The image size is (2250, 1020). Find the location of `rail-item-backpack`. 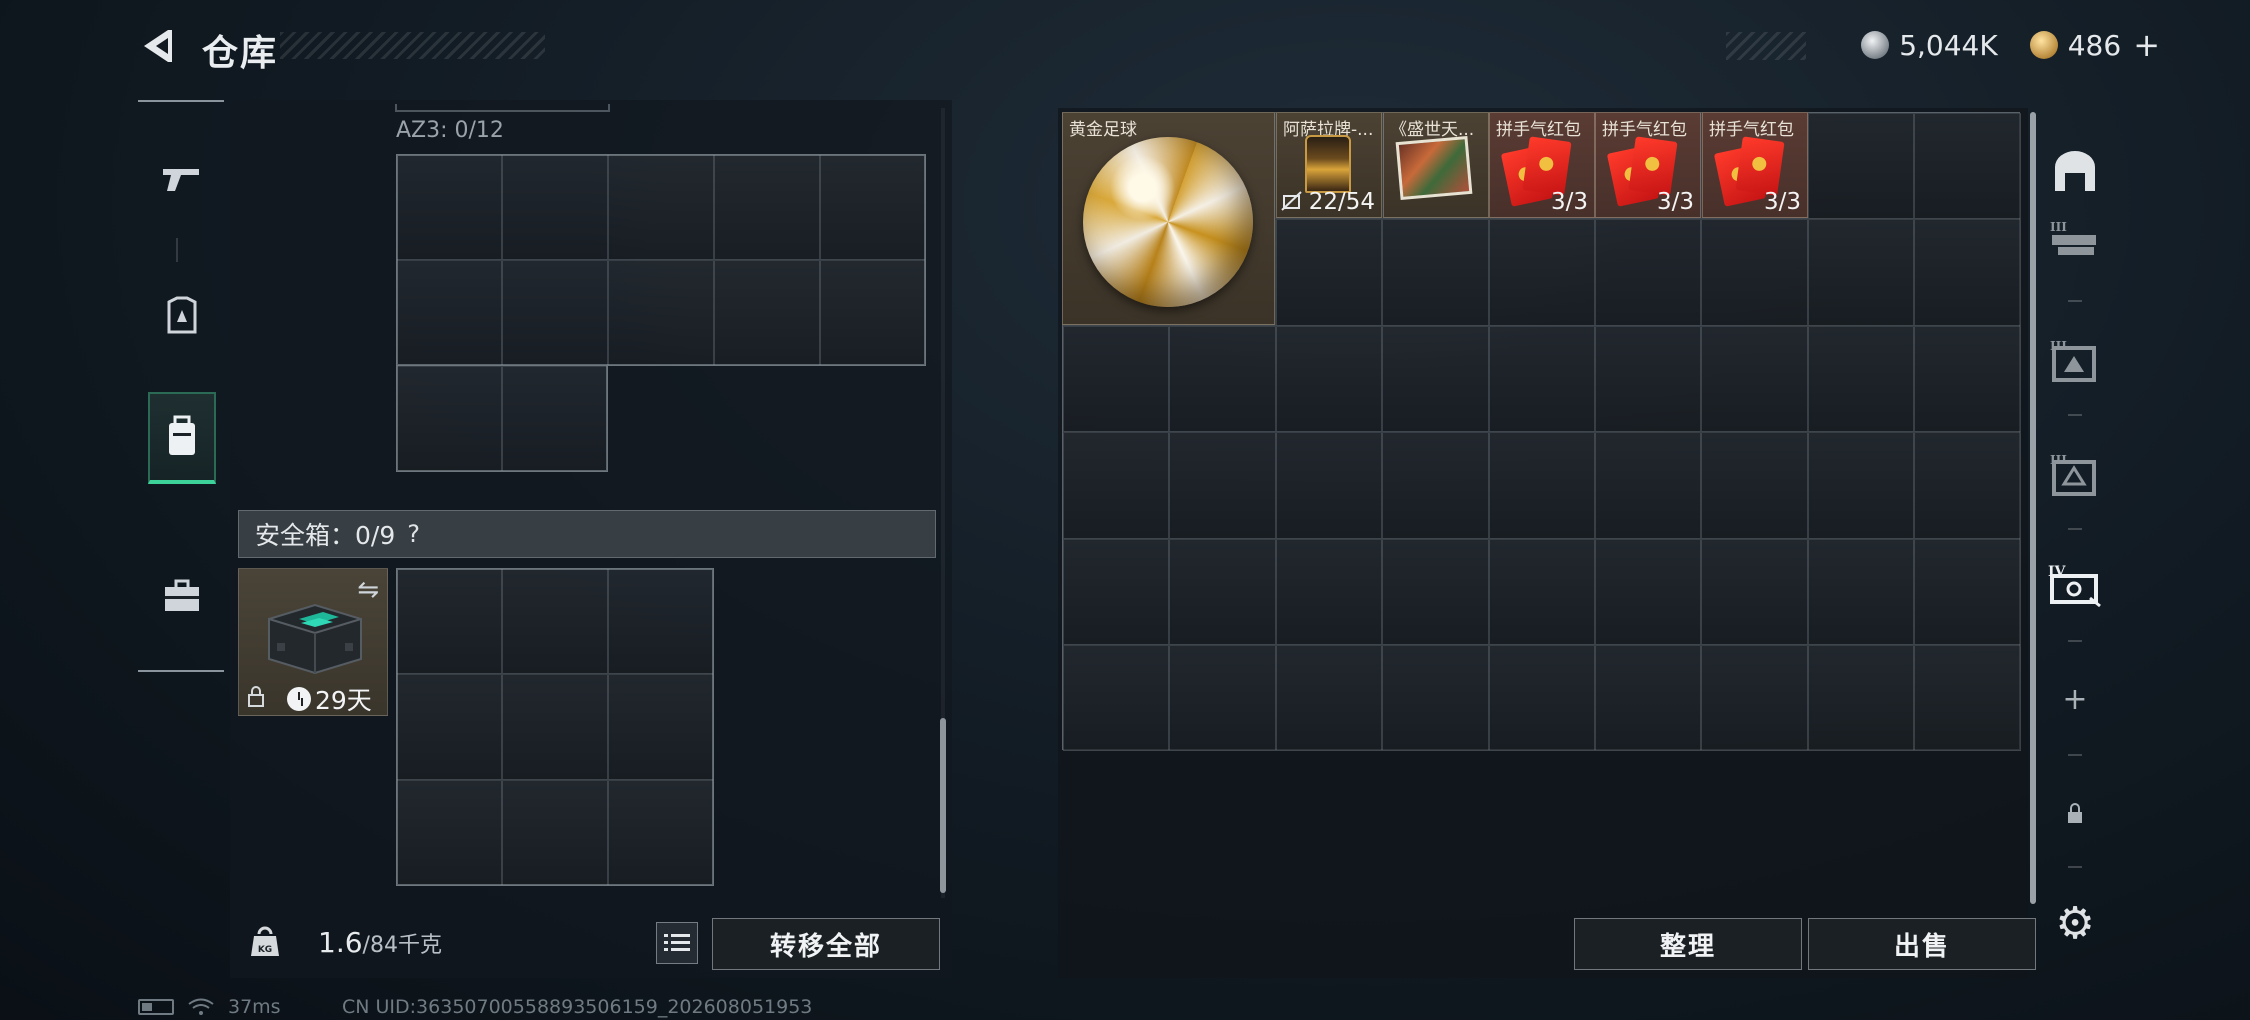

rail-item-backpack is located at coordinates (182, 438).